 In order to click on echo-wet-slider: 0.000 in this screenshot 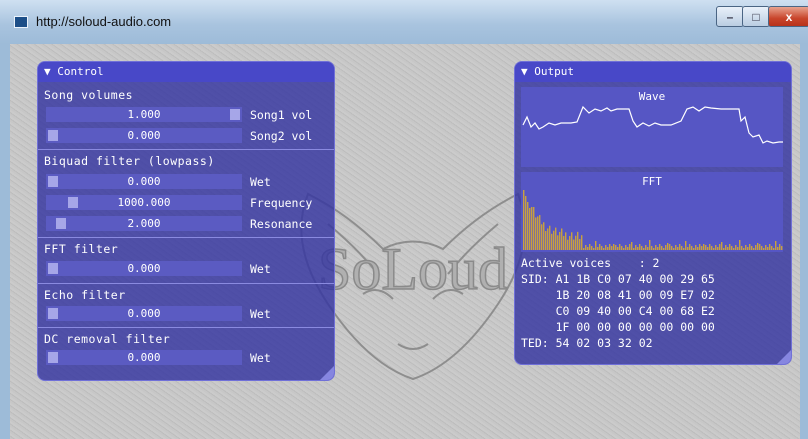, I will do `click(144, 313)`.